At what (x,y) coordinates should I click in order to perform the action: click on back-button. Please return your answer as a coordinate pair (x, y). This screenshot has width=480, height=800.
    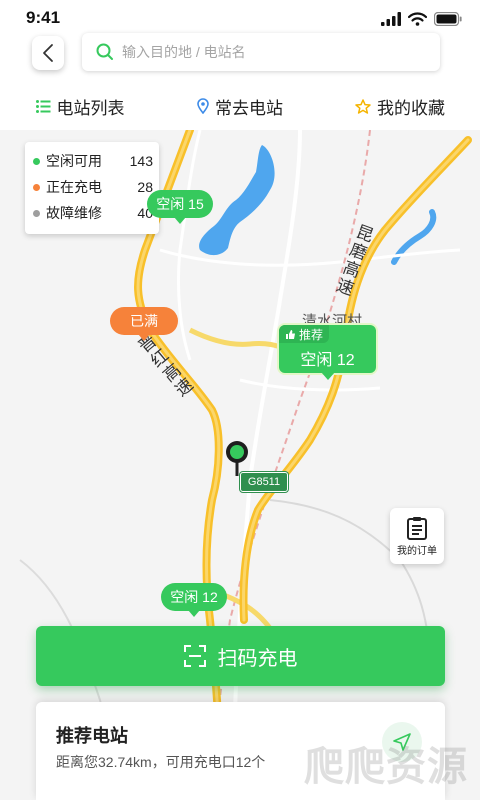
    Looking at the image, I should click on (48, 53).